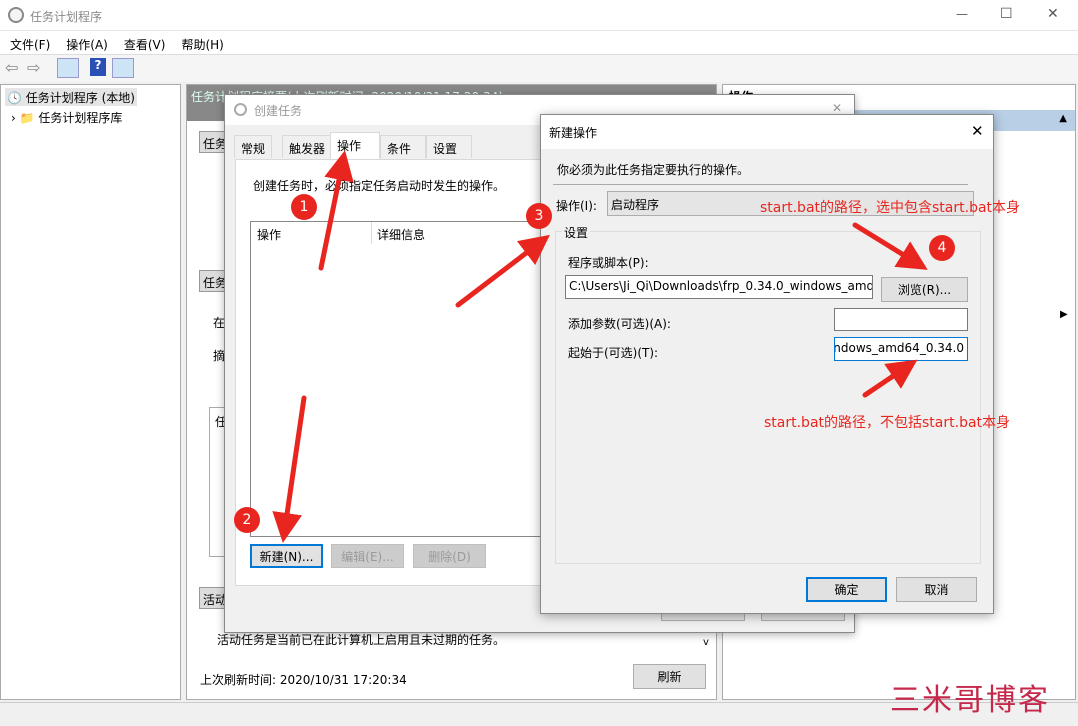 The image size is (1078, 726). What do you see at coordinates (887, 423) in the screenshot?
I see `annotation-note-2: start.bat的路径，不包括start.bat本身` at bounding box center [887, 423].